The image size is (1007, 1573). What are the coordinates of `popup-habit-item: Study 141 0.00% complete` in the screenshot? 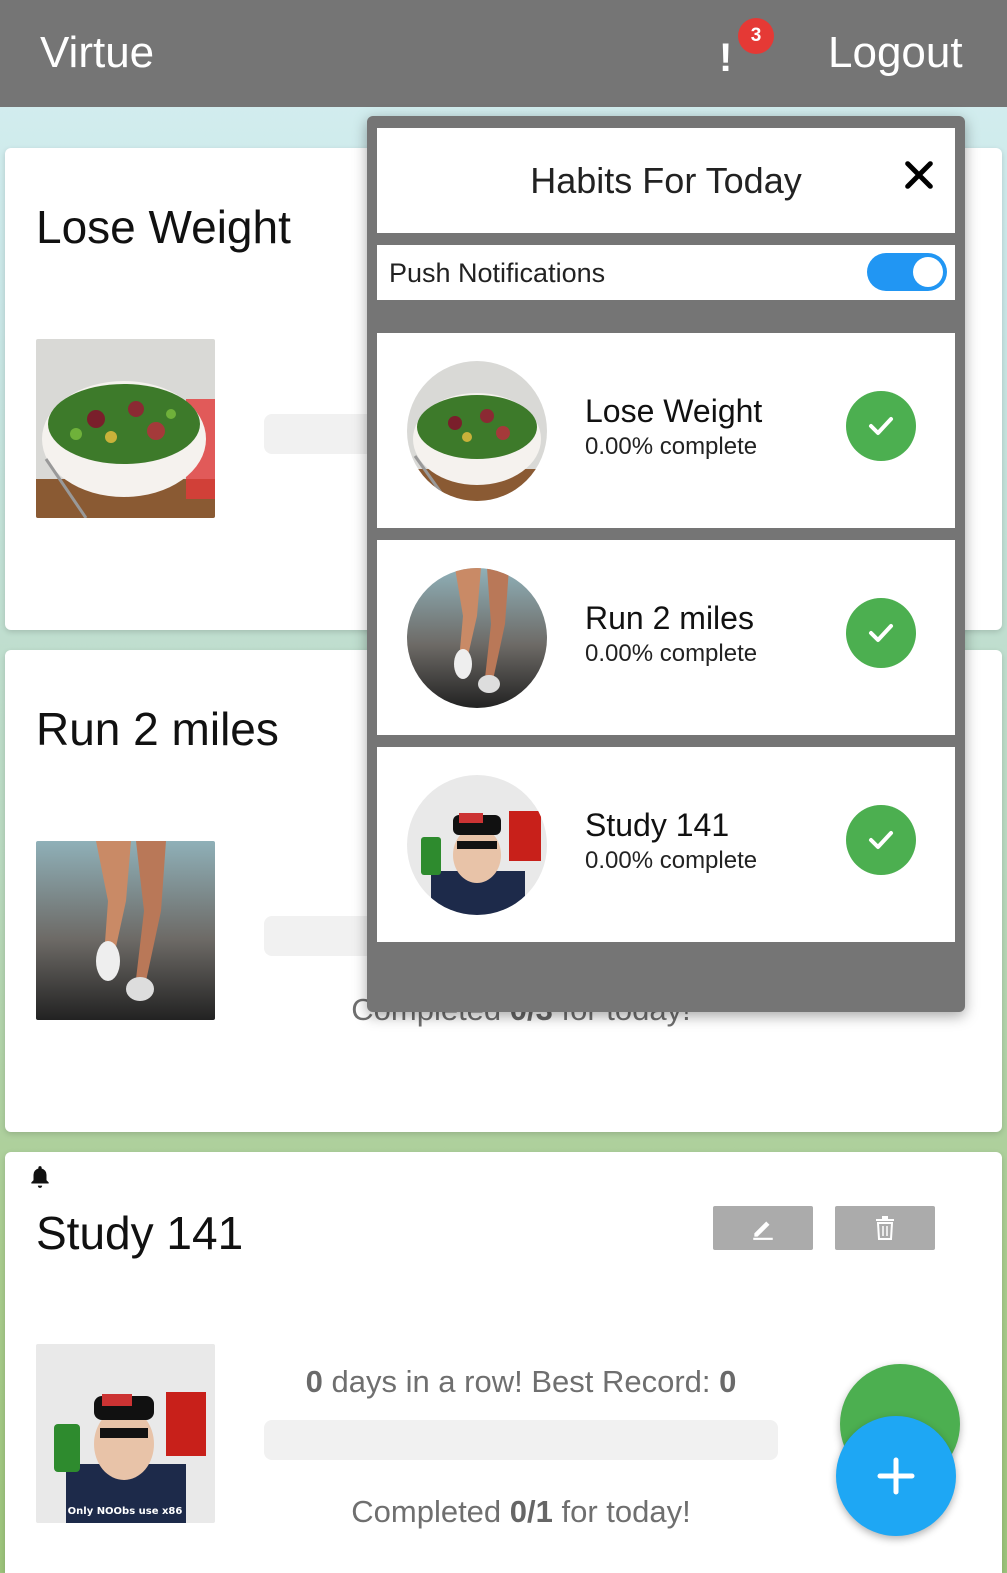 It's located at (666, 844).